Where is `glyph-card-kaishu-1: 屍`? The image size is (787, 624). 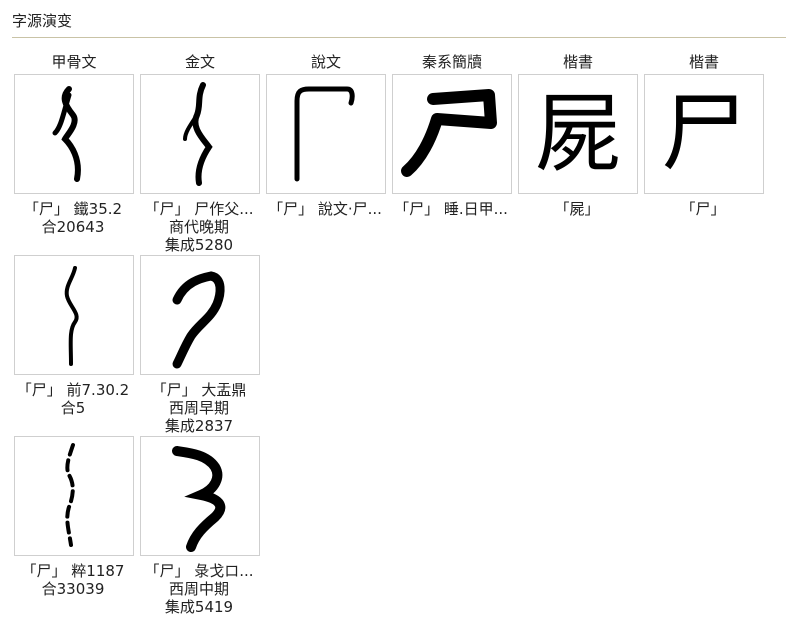 glyph-card-kaishu-1: 屍 is located at coordinates (578, 134).